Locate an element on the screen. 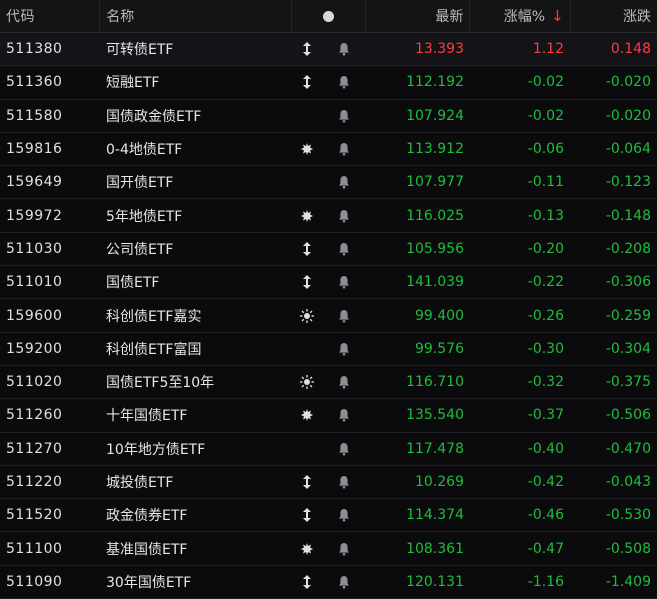 This screenshot has width=657, height=599. row-chg: -0.470 is located at coordinates (628, 448).